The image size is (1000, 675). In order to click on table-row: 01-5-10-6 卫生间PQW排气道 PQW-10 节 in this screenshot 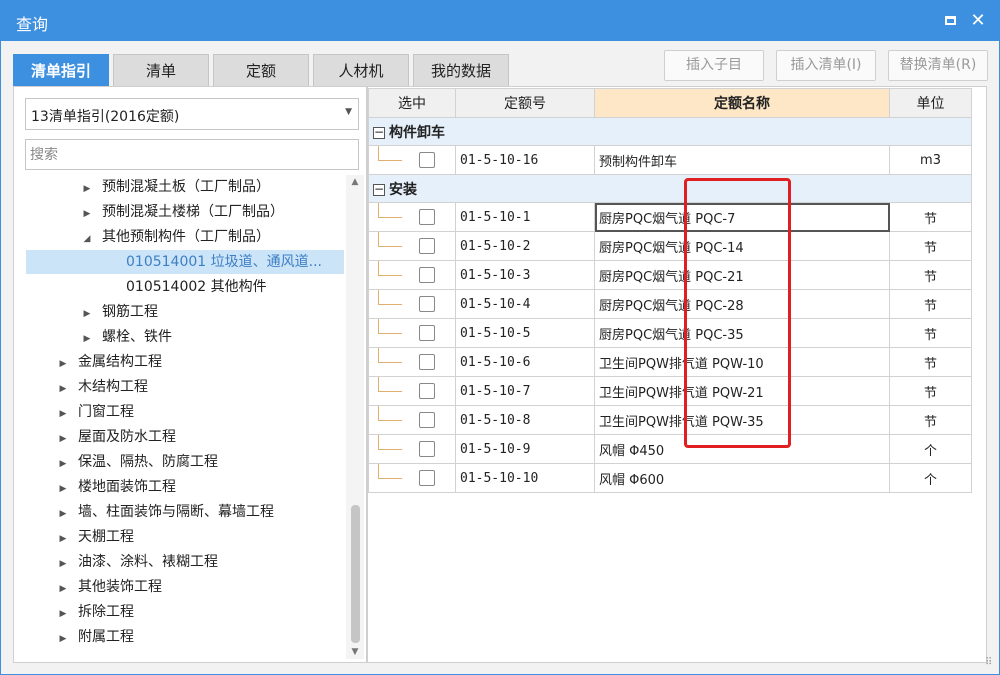, I will do `click(670, 362)`.